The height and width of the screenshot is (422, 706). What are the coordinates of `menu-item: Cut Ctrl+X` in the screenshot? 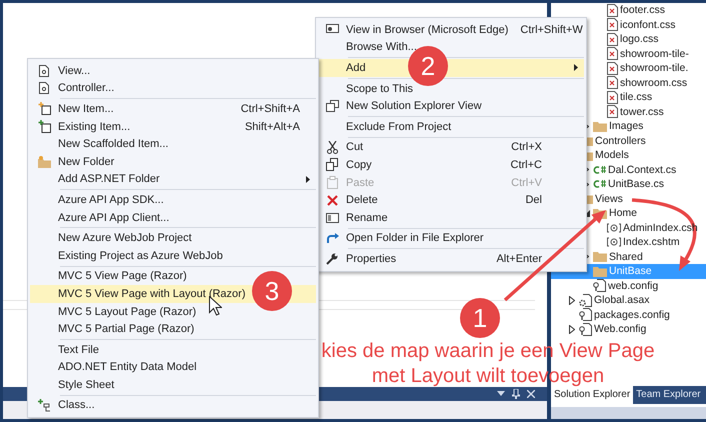 It's located at (451, 147).